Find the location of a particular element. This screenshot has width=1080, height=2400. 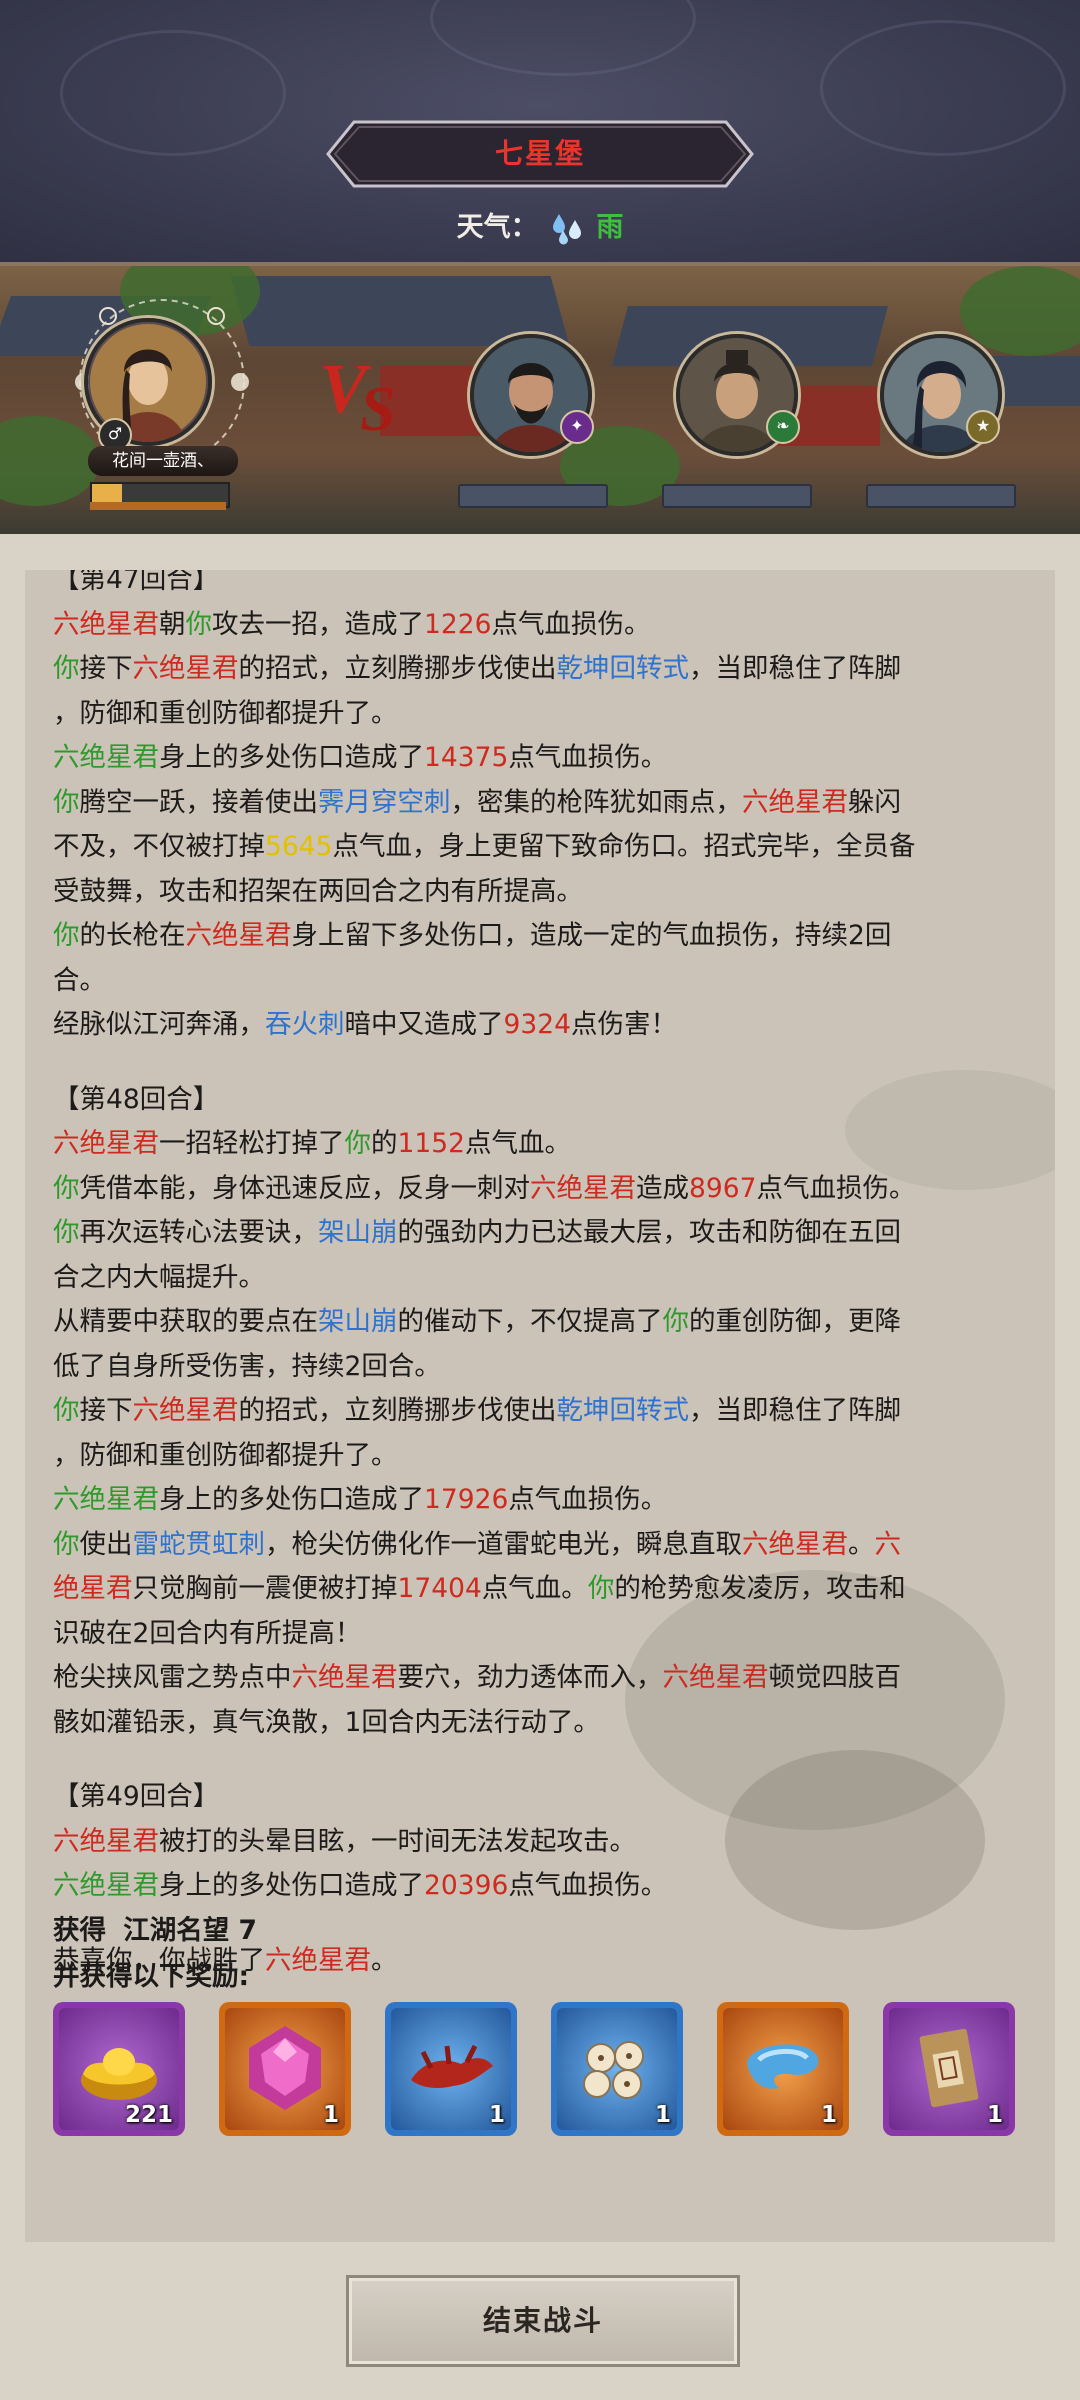

log-line: 合之内大幅提升。 is located at coordinates (543, 1278).